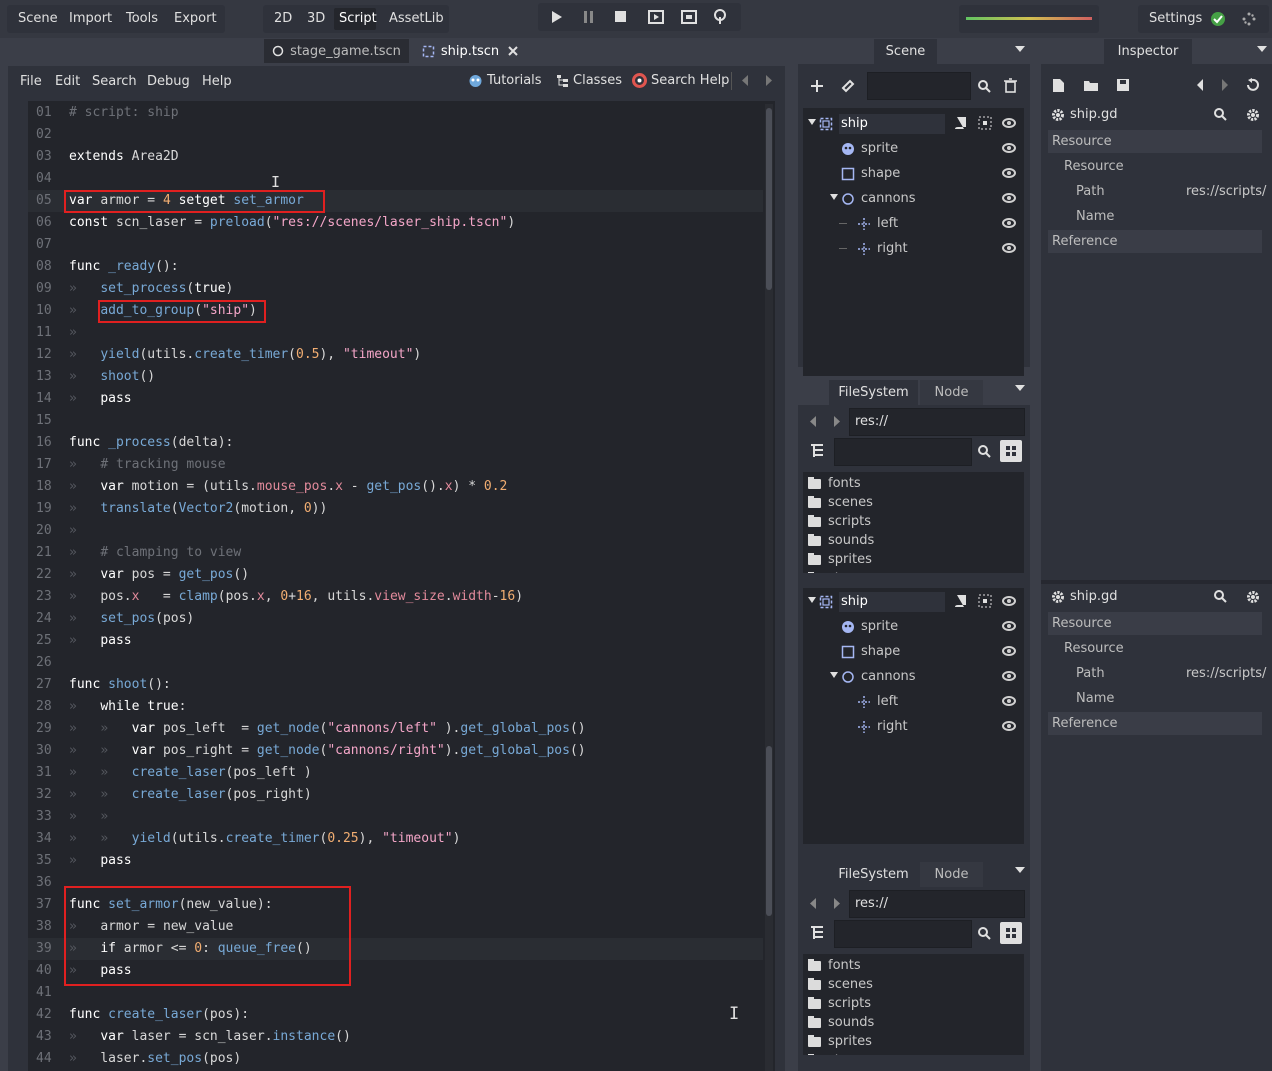  What do you see at coordinates (470, 51) in the screenshot?
I see `scene-tab-ship: ship.tscn` at bounding box center [470, 51].